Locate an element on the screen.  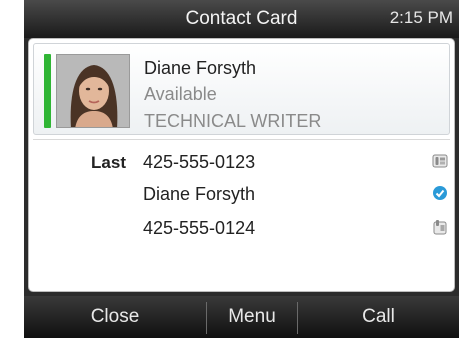
detail-row-work-phone: Last 425-555-0123 is located at coordinates (241, 162).